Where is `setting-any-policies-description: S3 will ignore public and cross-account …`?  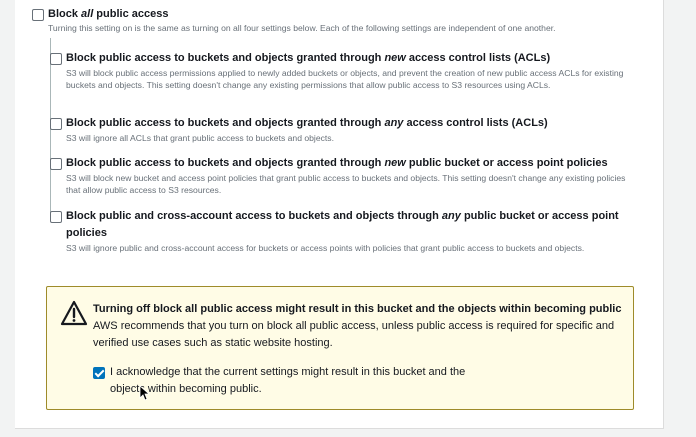
setting-any-policies-description: S3 will ignore public and cross-account … is located at coordinates (325, 248).